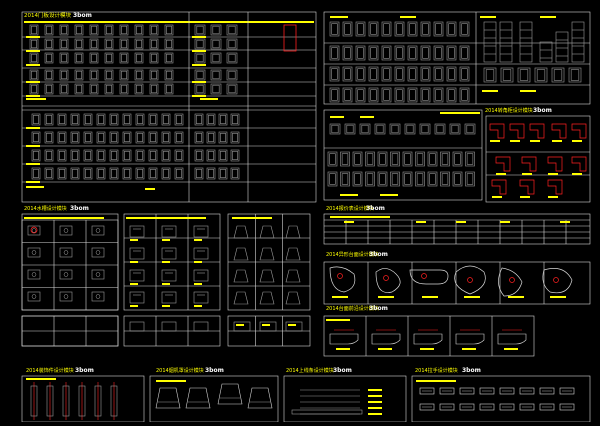  Describe the element at coordinates (436, 370) in the screenshot. I see `title-handles: 2014拉手设计模块` at that location.